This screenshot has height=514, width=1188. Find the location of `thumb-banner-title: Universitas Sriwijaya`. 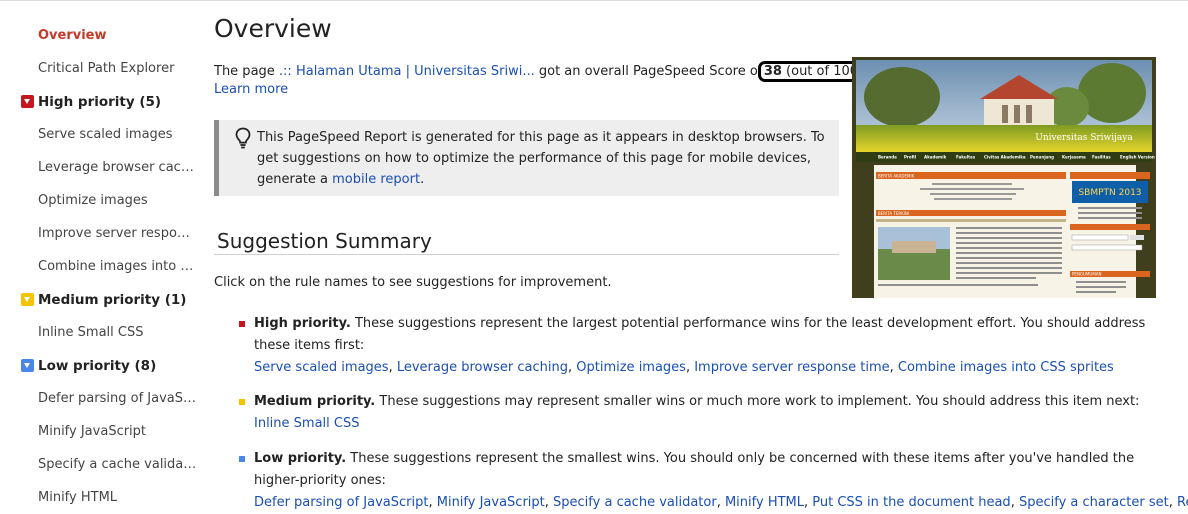

thumb-banner-title: Universitas Sriwijaya is located at coordinates (1084, 138).